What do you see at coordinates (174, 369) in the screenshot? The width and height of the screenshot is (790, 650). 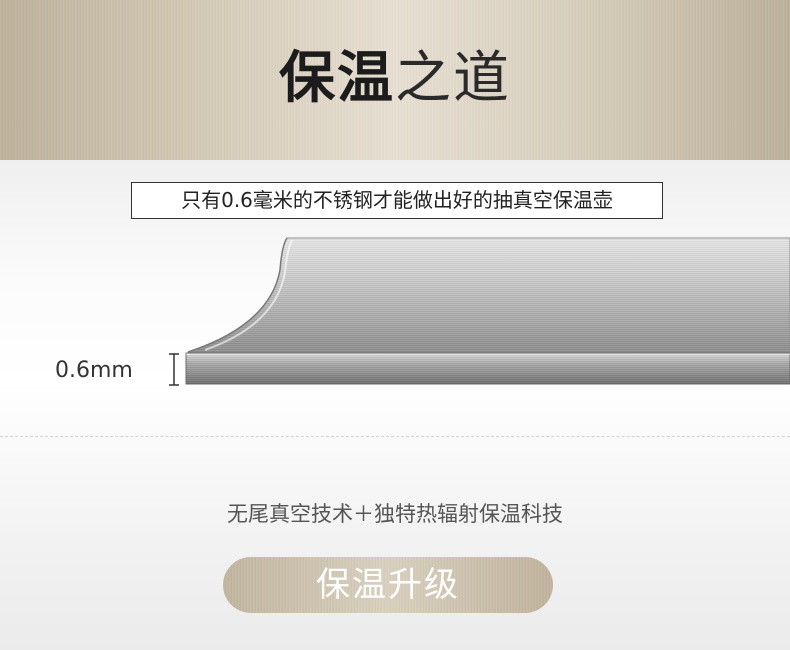 I see `thickness-measure-icon` at bounding box center [174, 369].